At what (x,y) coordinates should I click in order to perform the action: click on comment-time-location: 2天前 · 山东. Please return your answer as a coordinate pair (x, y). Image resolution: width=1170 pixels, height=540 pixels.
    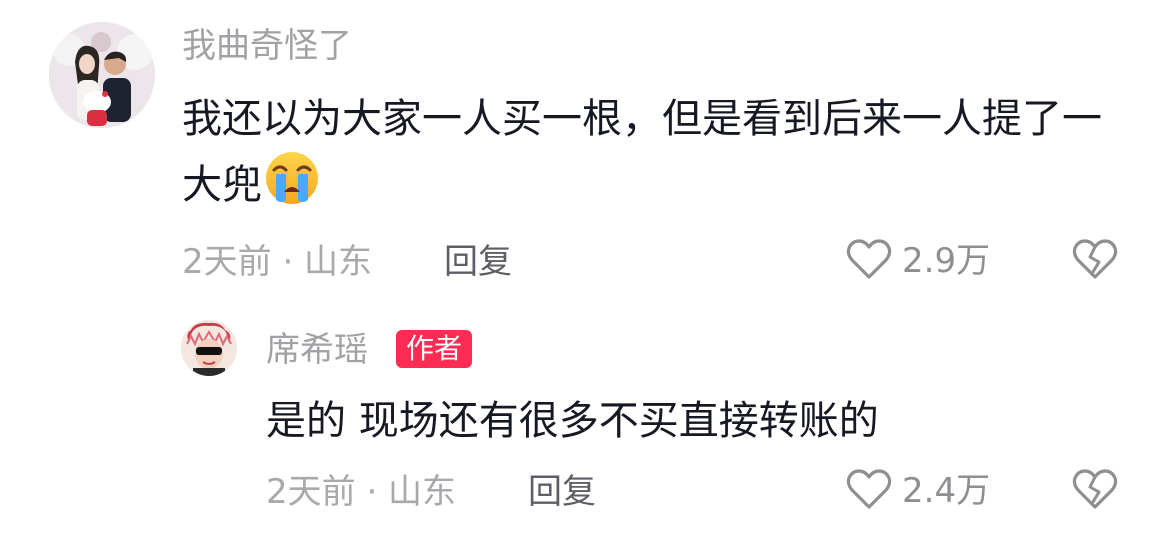
    Looking at the image, I should click on (277, 262).